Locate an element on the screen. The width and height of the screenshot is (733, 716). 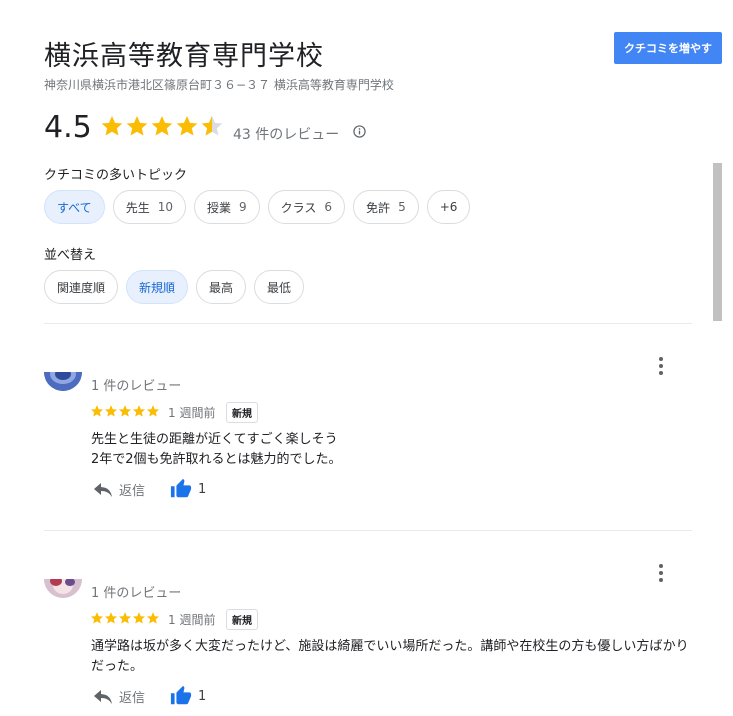
sort-highest: 最高 is located at coordinates (221, 287).